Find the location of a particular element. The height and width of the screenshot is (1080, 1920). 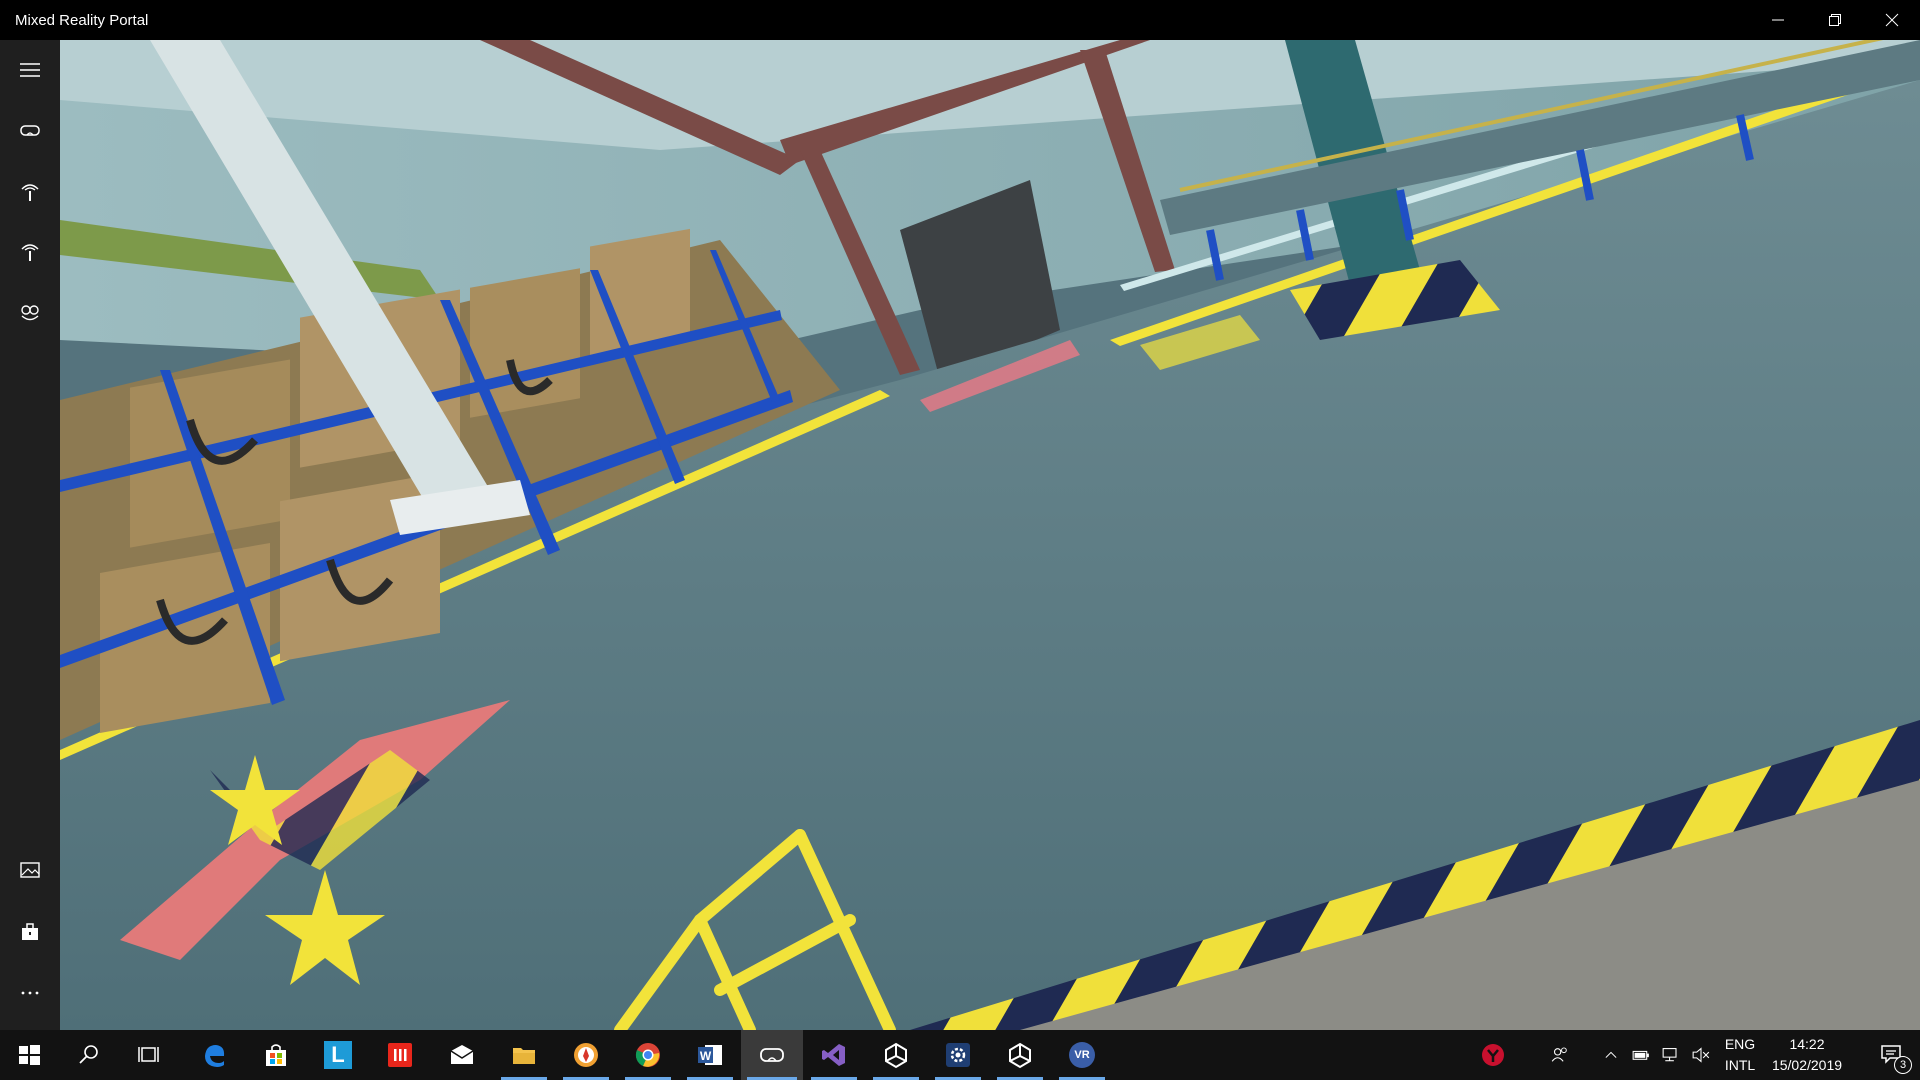

briefcase-icon is located at coordinates (30, 931).